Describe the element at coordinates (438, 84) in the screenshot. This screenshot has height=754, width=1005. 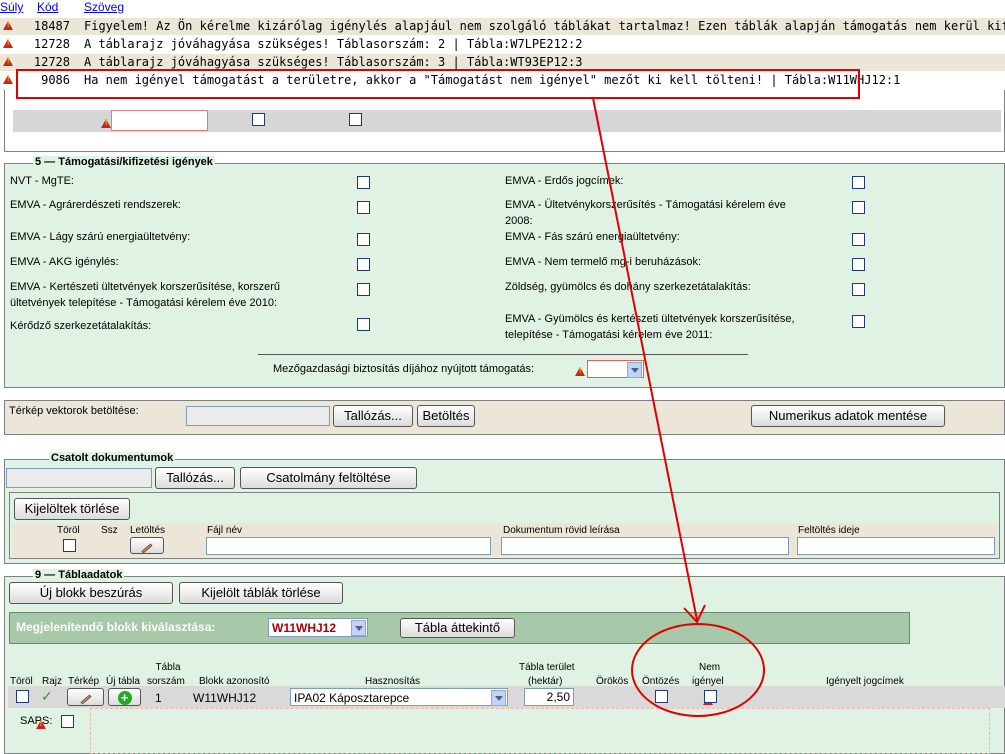
I see `highlight-rectangle` at that location.